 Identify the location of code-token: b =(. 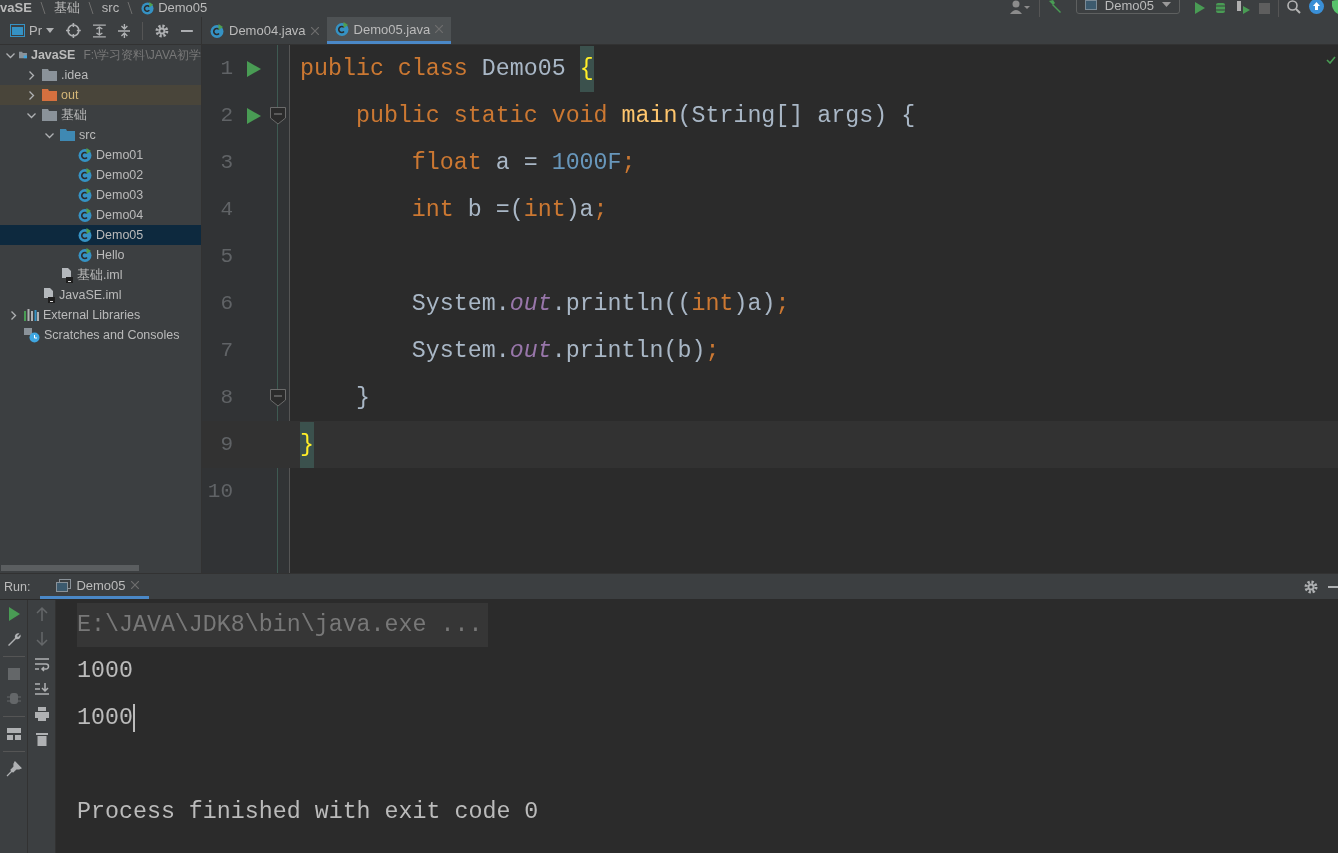
(495, 209).